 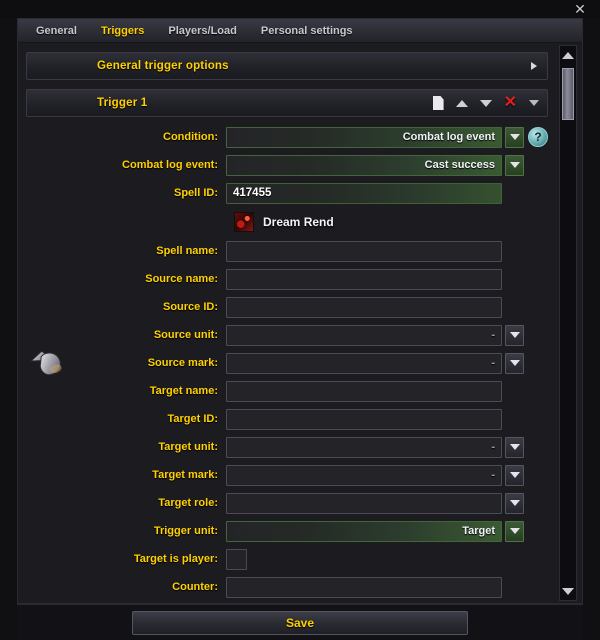 I want to click on target-mark-value: -, so click(x=493, y=475).